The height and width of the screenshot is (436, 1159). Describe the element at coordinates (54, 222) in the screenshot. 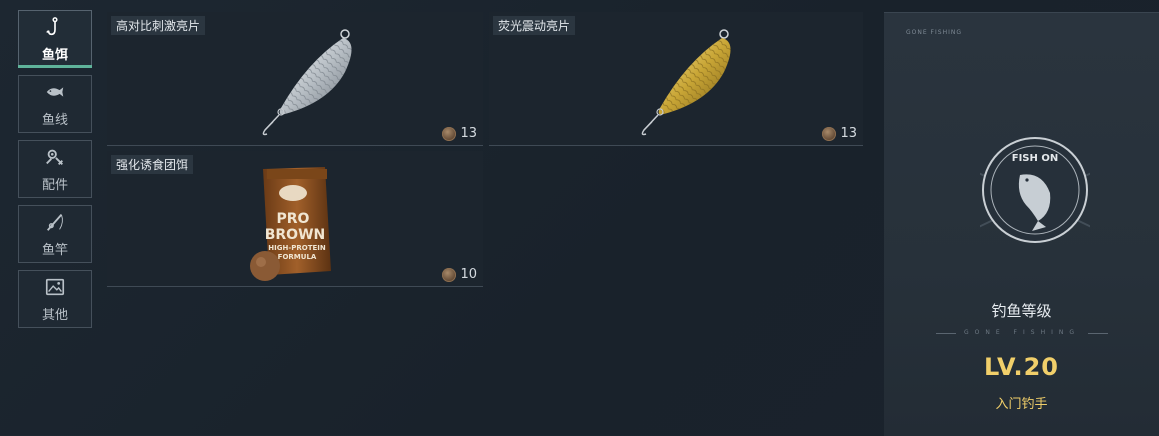

I see `fishing-rod-icon` at that location.